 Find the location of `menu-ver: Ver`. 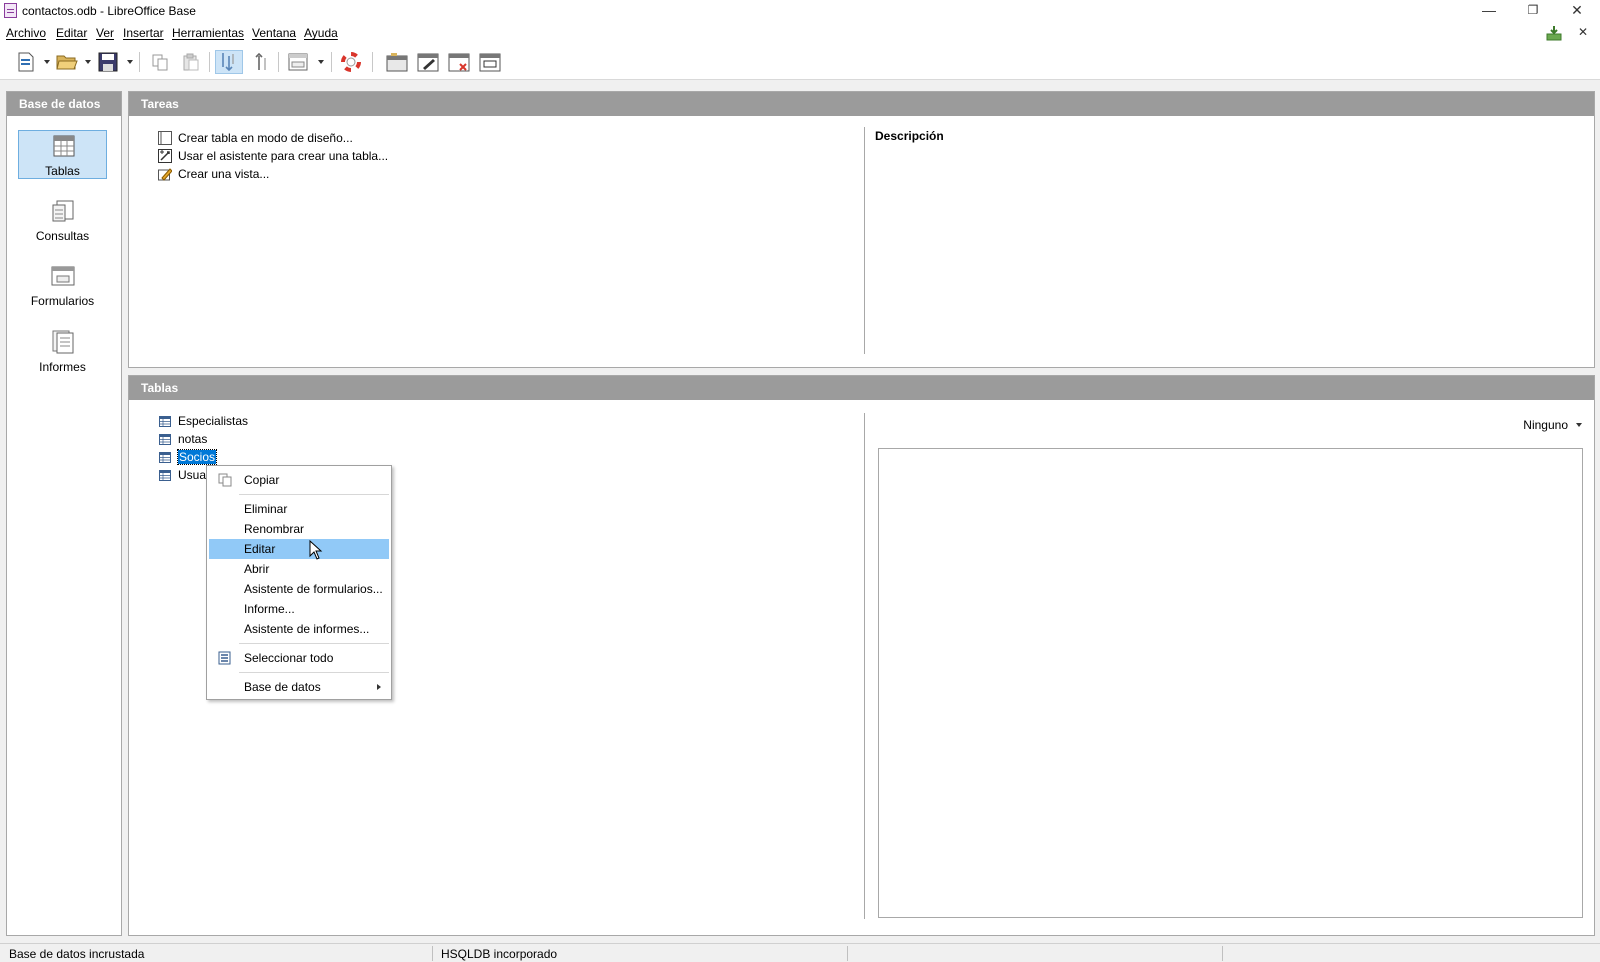

menu-ver: Ver is located at coordinates (105, 33).